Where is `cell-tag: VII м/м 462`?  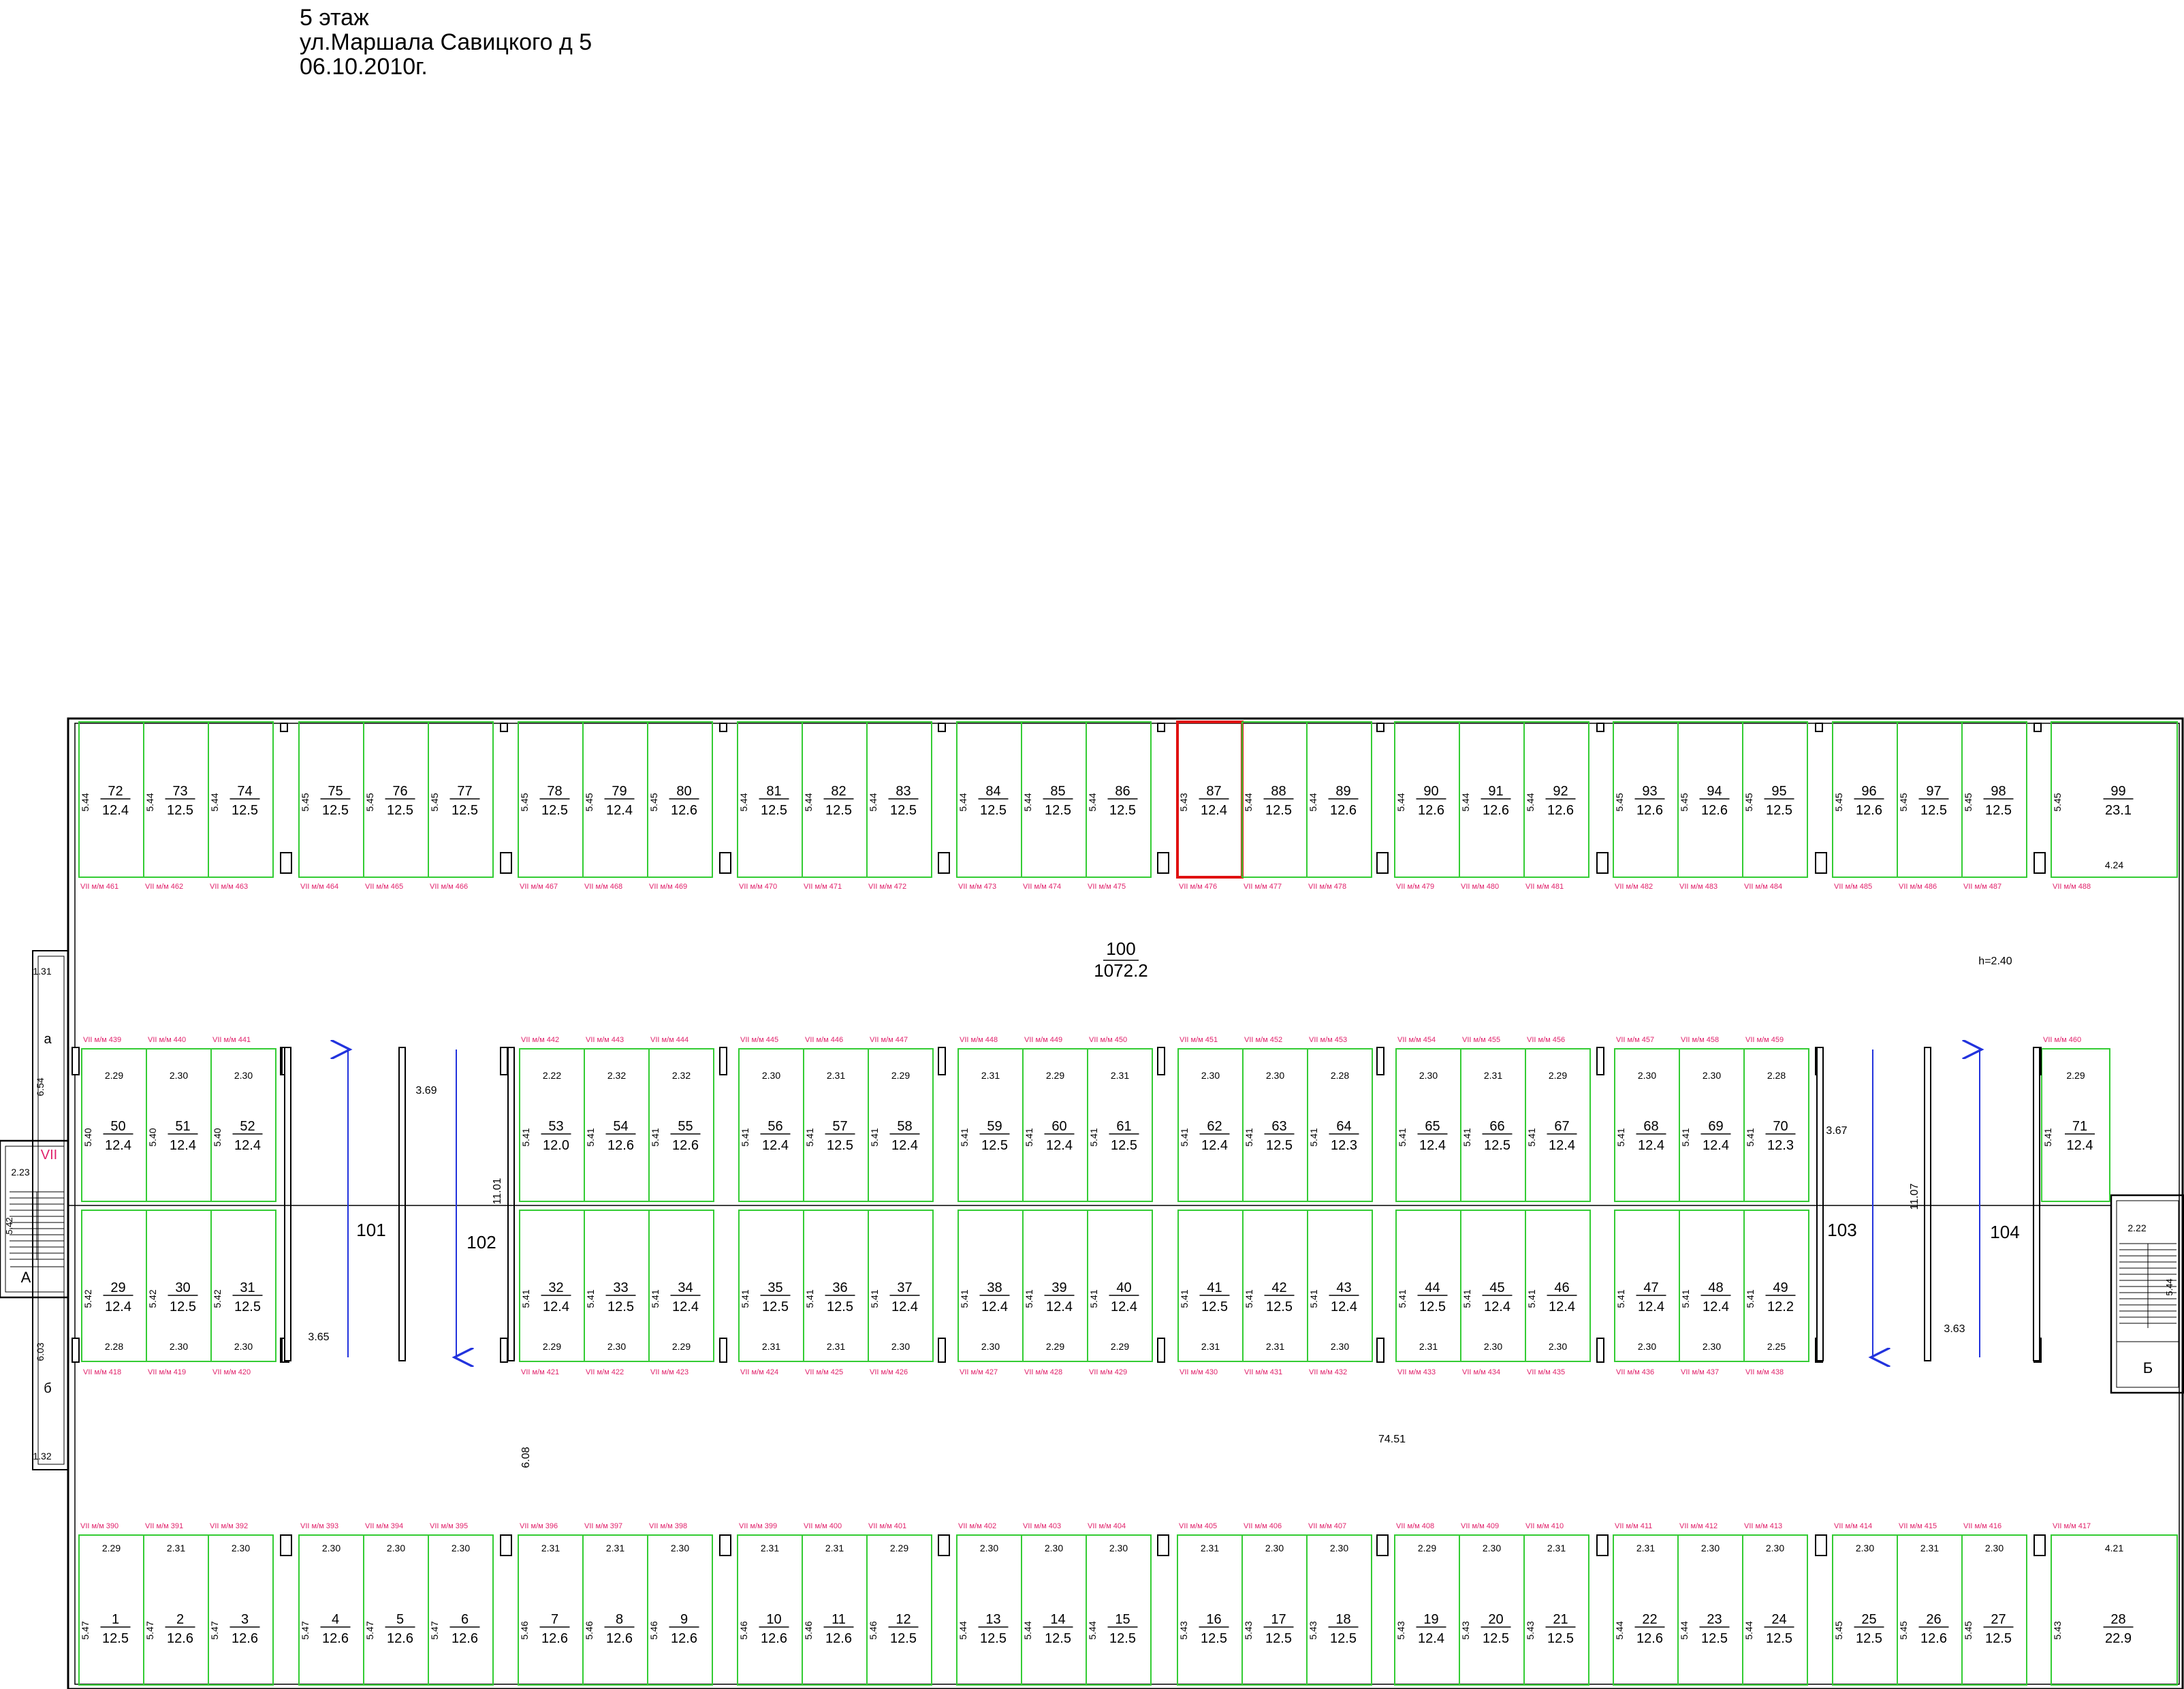
cell-tag: VII м/м 462 is located at coordinates (164, 887).